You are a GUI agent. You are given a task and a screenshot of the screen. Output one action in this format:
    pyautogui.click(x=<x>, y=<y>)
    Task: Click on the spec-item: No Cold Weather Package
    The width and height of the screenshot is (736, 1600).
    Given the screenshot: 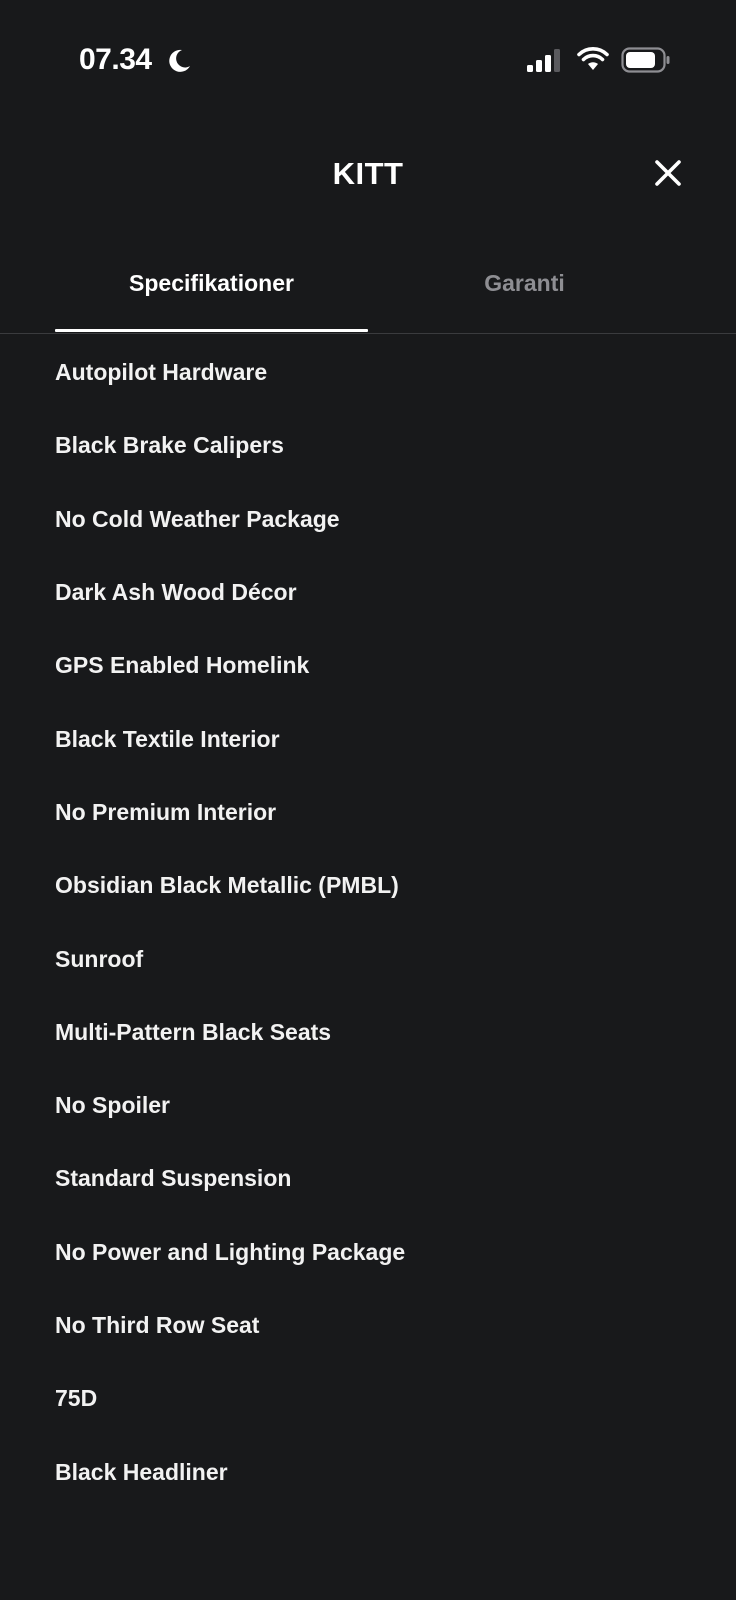 What is the action you would take?
    pyautogui.click(x=197, y=518)
    